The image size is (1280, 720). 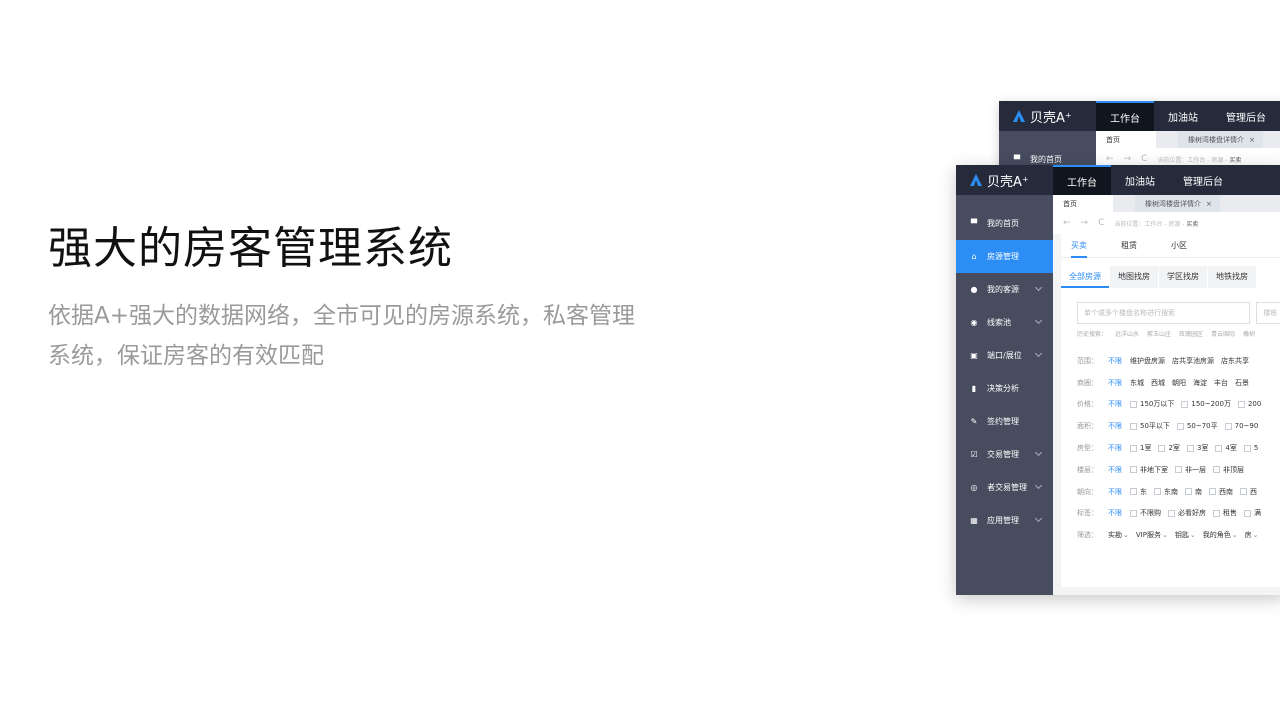 I want to click on screen-dropdown: 房, so click(x=1252, y=535).